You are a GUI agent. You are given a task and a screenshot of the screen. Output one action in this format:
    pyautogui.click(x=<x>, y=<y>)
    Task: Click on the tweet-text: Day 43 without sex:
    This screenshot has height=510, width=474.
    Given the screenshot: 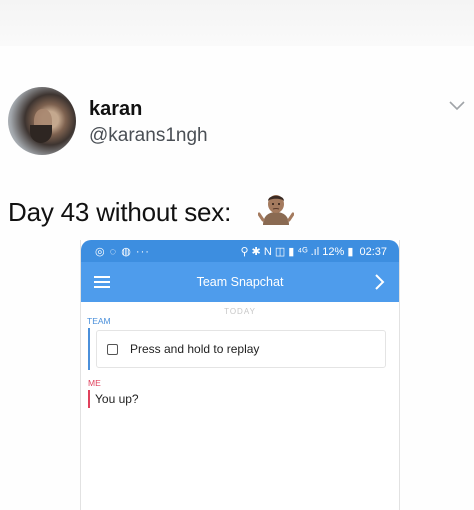 What is the action you would take?
    pyautogui.click(x=120, y=212)
    